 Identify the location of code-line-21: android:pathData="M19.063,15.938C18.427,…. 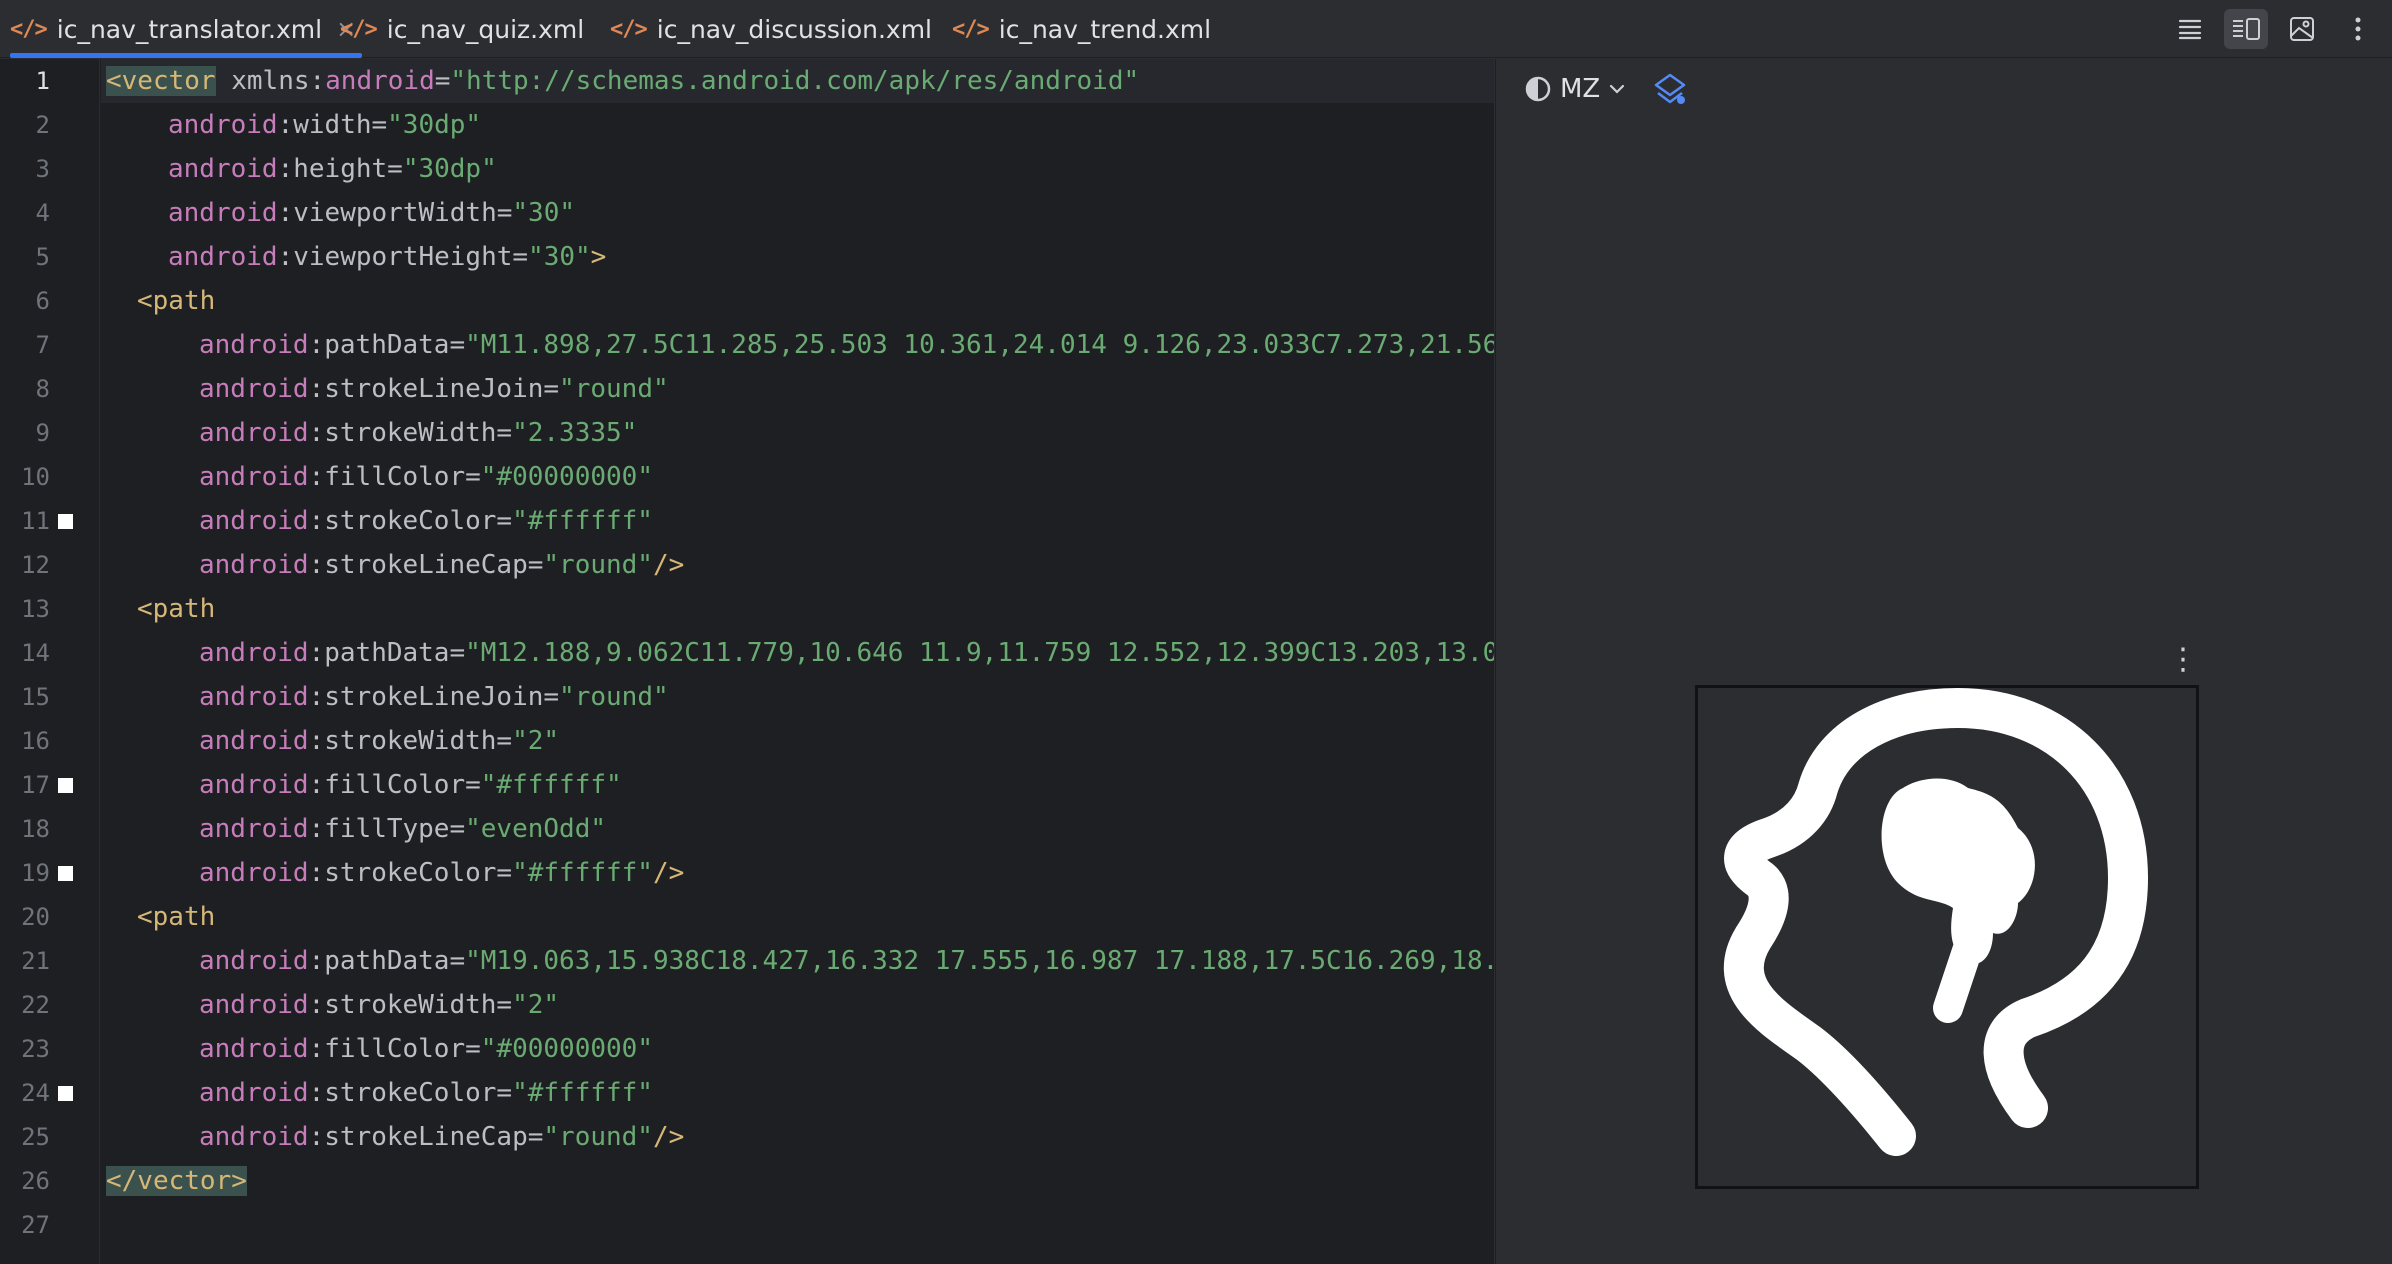
(846, 961).